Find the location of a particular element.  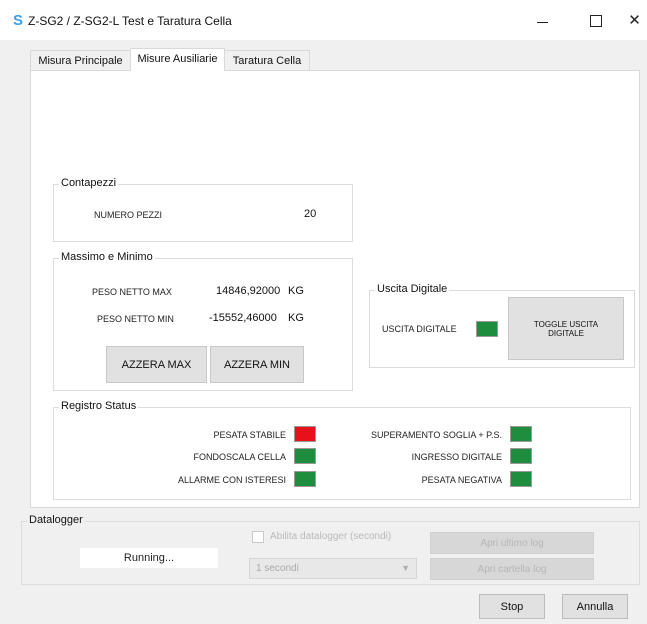

apri-cartella-log-button: Apri cartella log is located at coordinates (512, 569).